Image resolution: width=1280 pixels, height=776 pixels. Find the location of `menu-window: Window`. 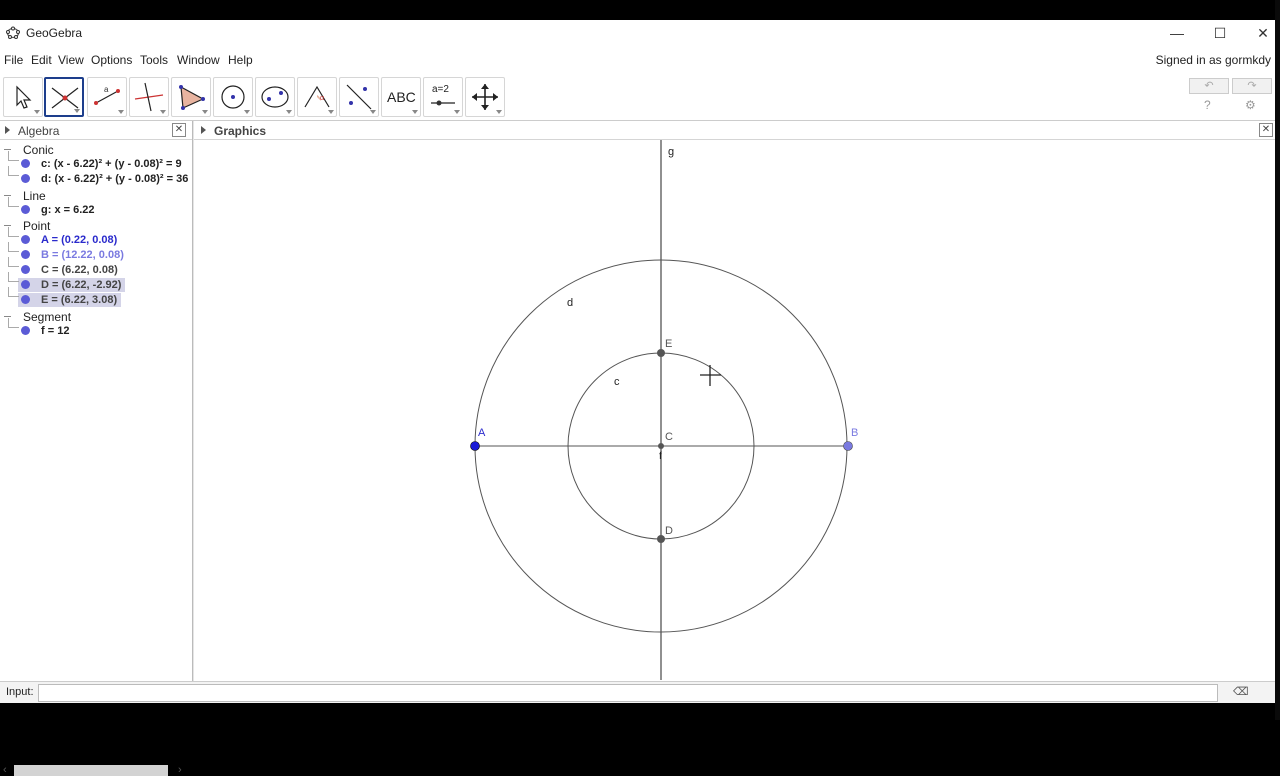

menu-window: Window is located at coordinates (198, 60).